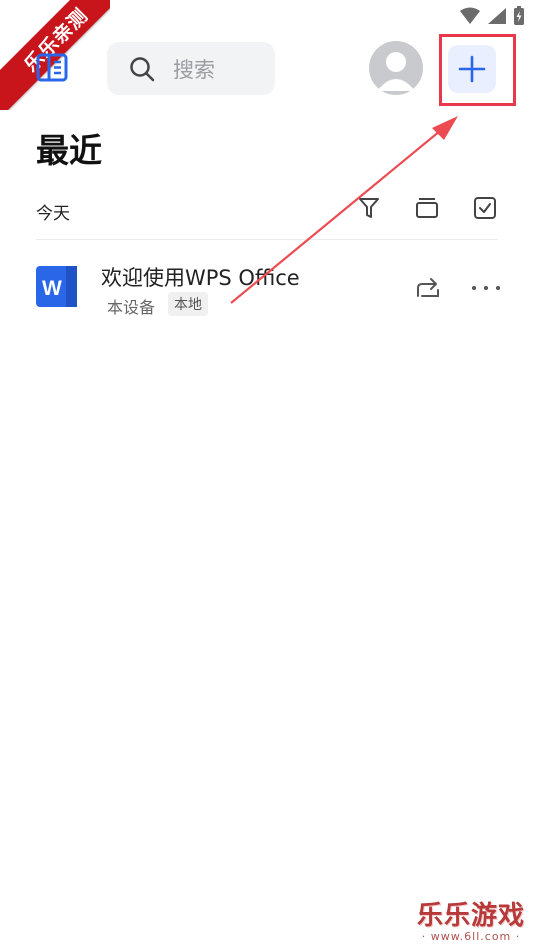  I want to click on file-list-item: W 欢迎使用WPS Office 本设备 本地, so click(268, 285).